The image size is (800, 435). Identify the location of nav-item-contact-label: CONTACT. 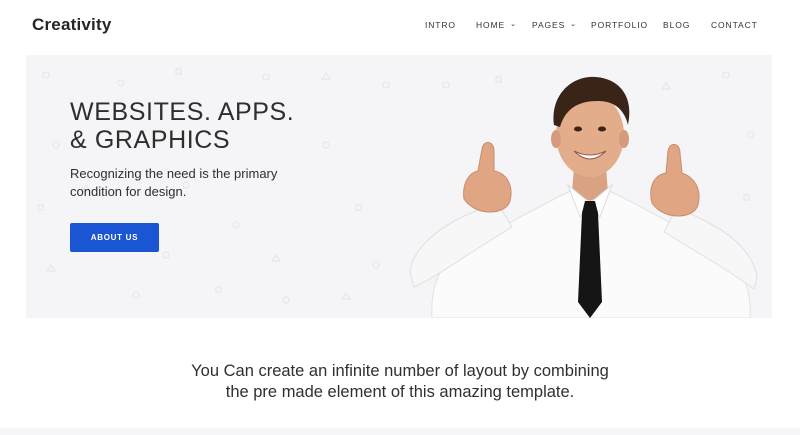
(734, 25).